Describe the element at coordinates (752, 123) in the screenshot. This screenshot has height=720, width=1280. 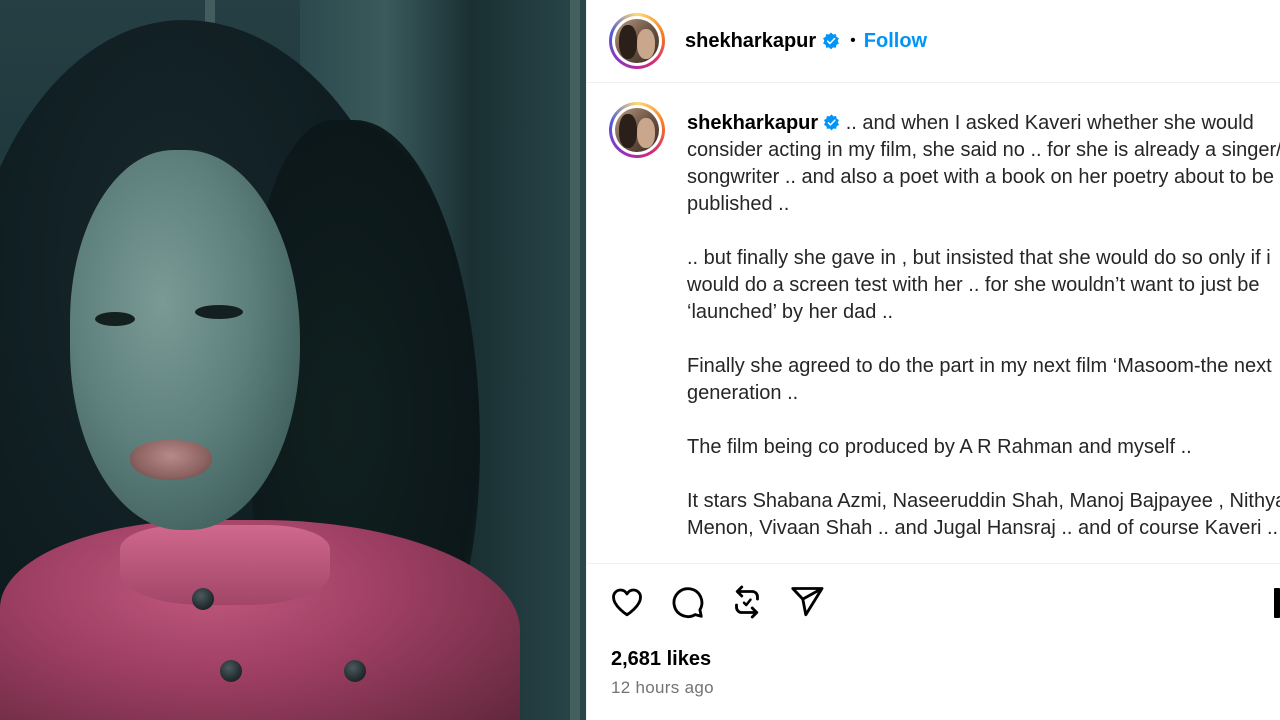
I see `caption-username-link: shekharkapur` at that location.